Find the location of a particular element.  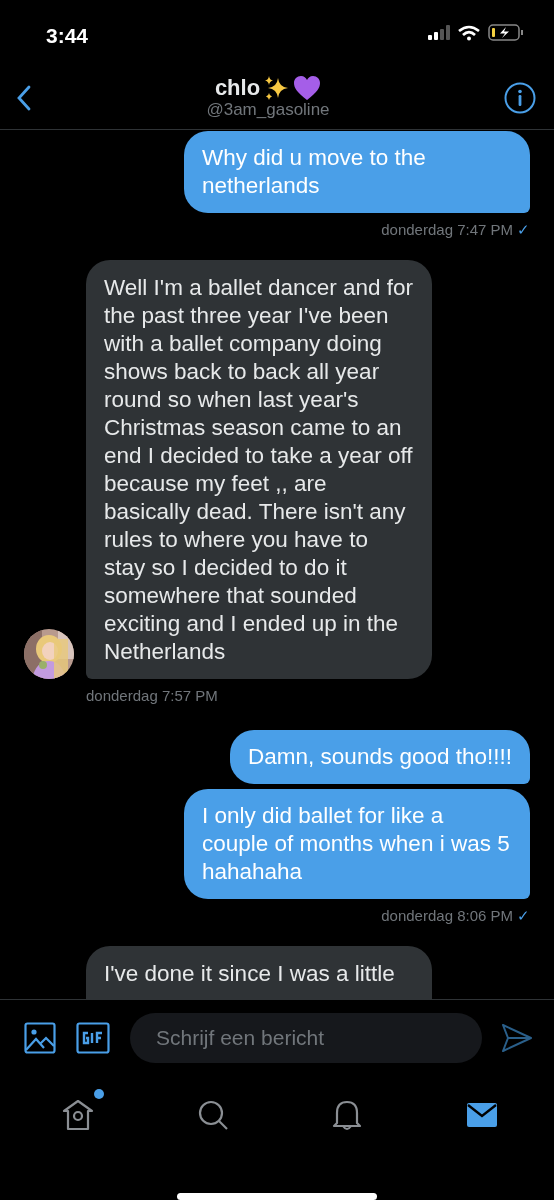

message-bubble: I only did ballet for like a couple of months when i was 5 hahahaha is located at coordinates (357, 844).